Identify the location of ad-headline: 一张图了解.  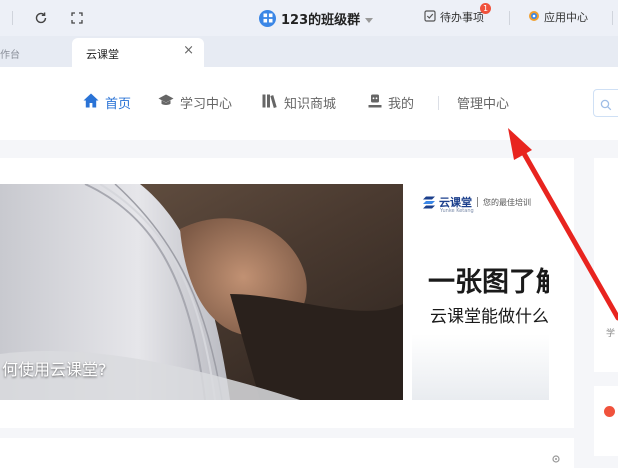
(488, 282).